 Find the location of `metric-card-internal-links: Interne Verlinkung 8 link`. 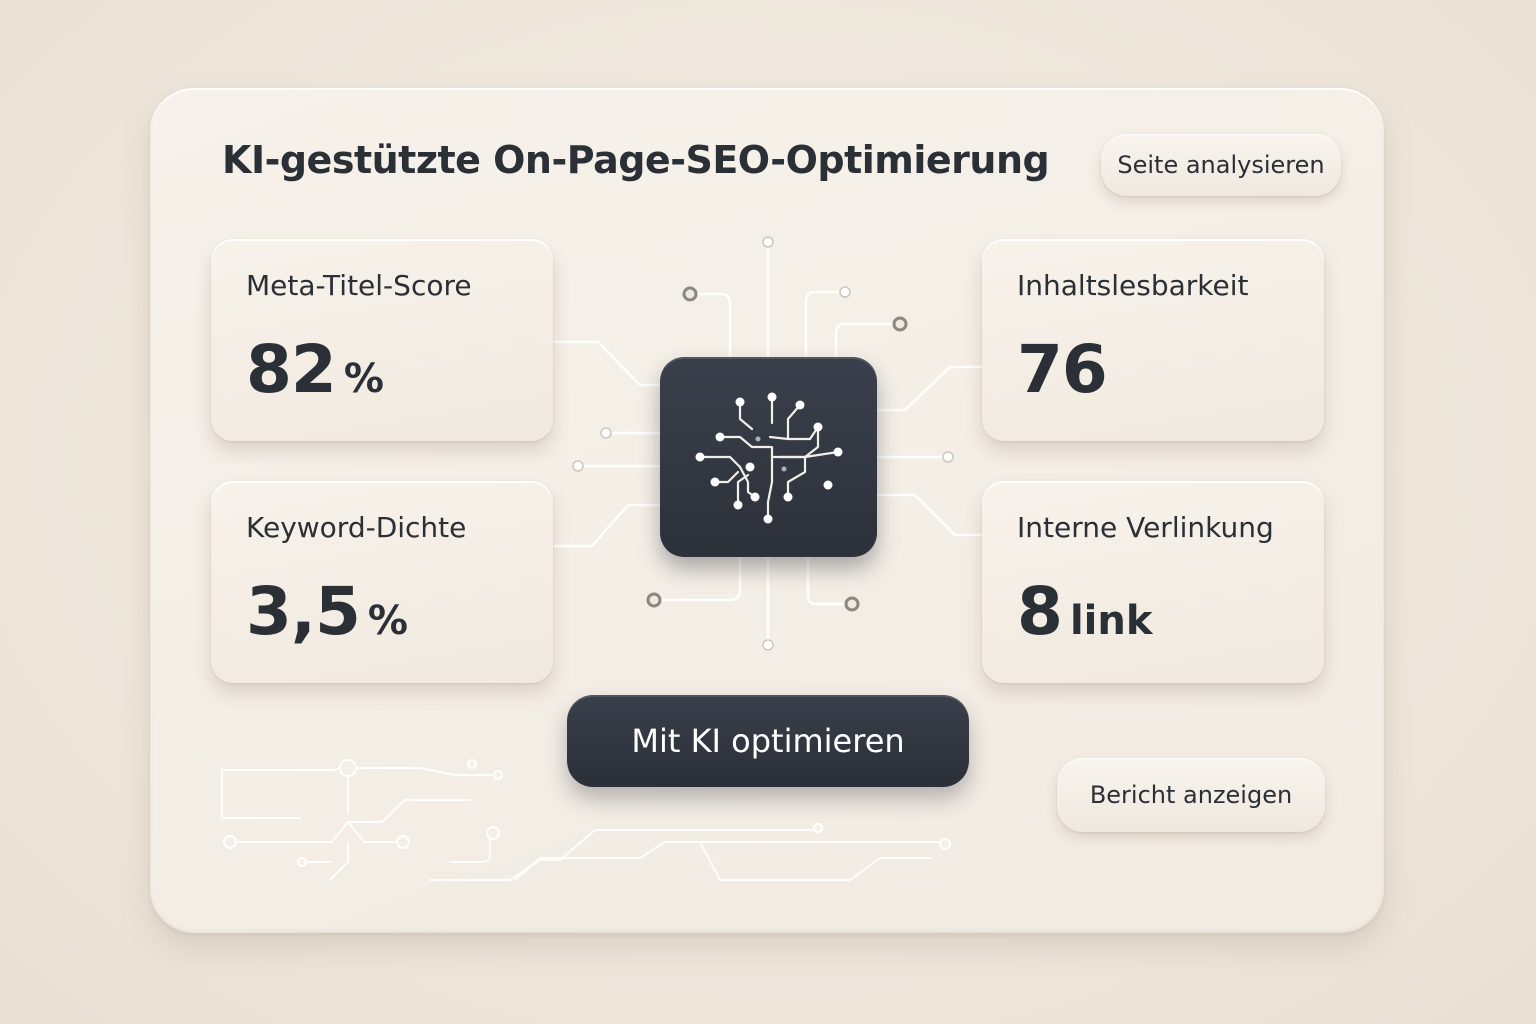

metric-card-internal-links: Interne Verlinkung 8 link is located at coordinates (1153, 582).